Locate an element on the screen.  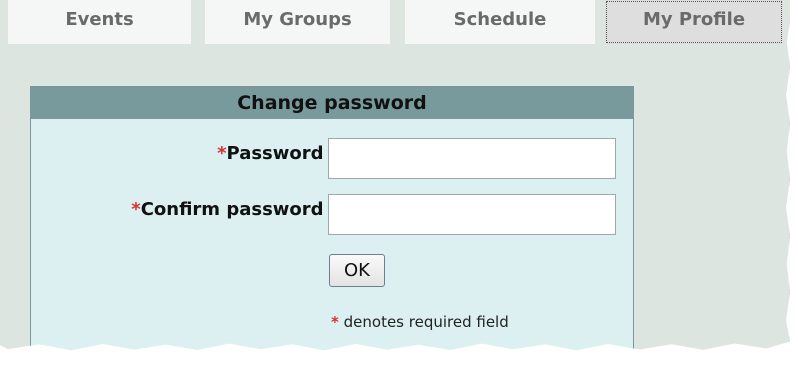
tab-bar: Events My Groups Schedule My Profile is located at coordinates (395, 22).